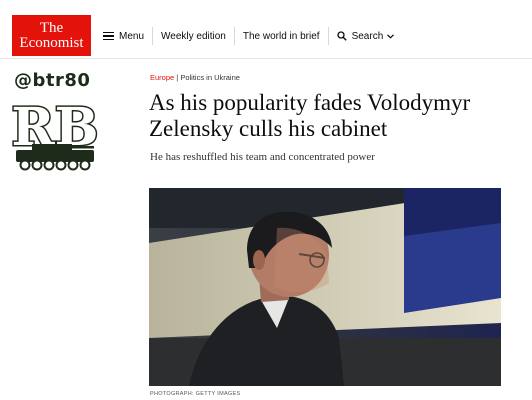 This screenshot has width=532, height=400. What do you see at coordinates (132, 36) in the screenshot?
I see `menu-label: Menu` at bounding box center [132, 36].